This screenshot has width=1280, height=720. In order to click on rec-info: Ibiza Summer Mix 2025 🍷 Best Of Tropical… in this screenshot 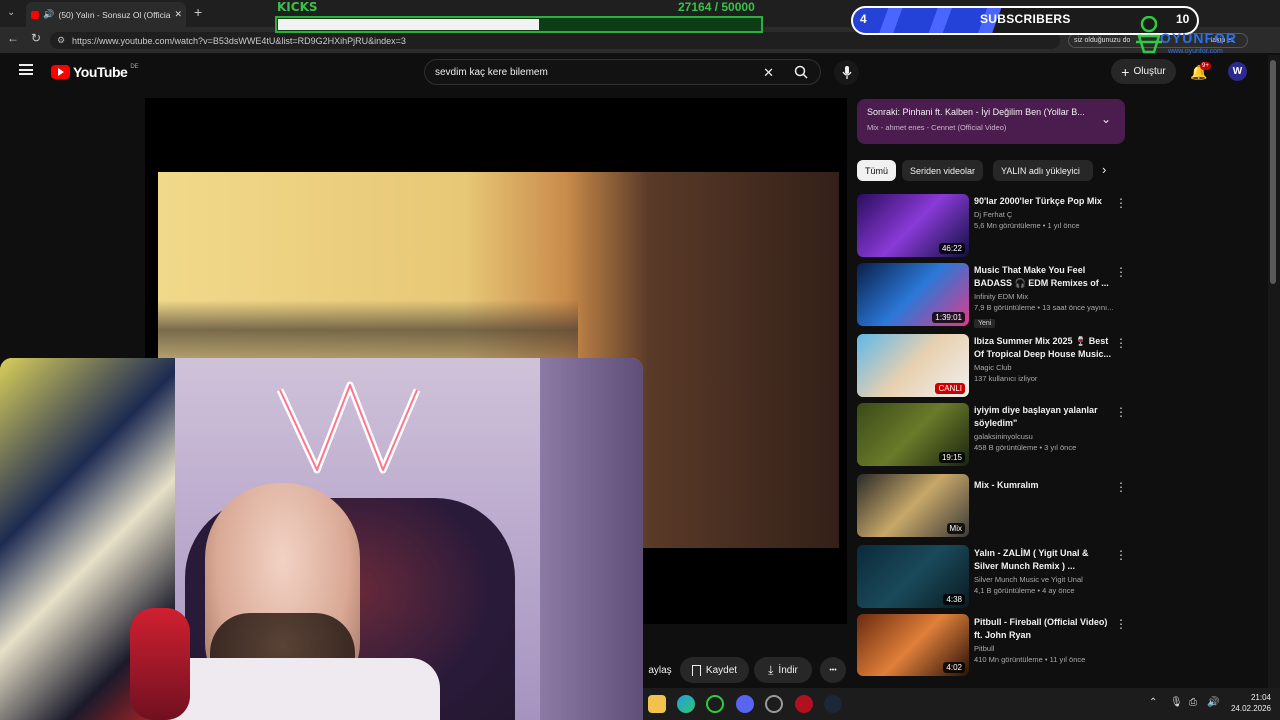, I will do `click(1044, 359)`.